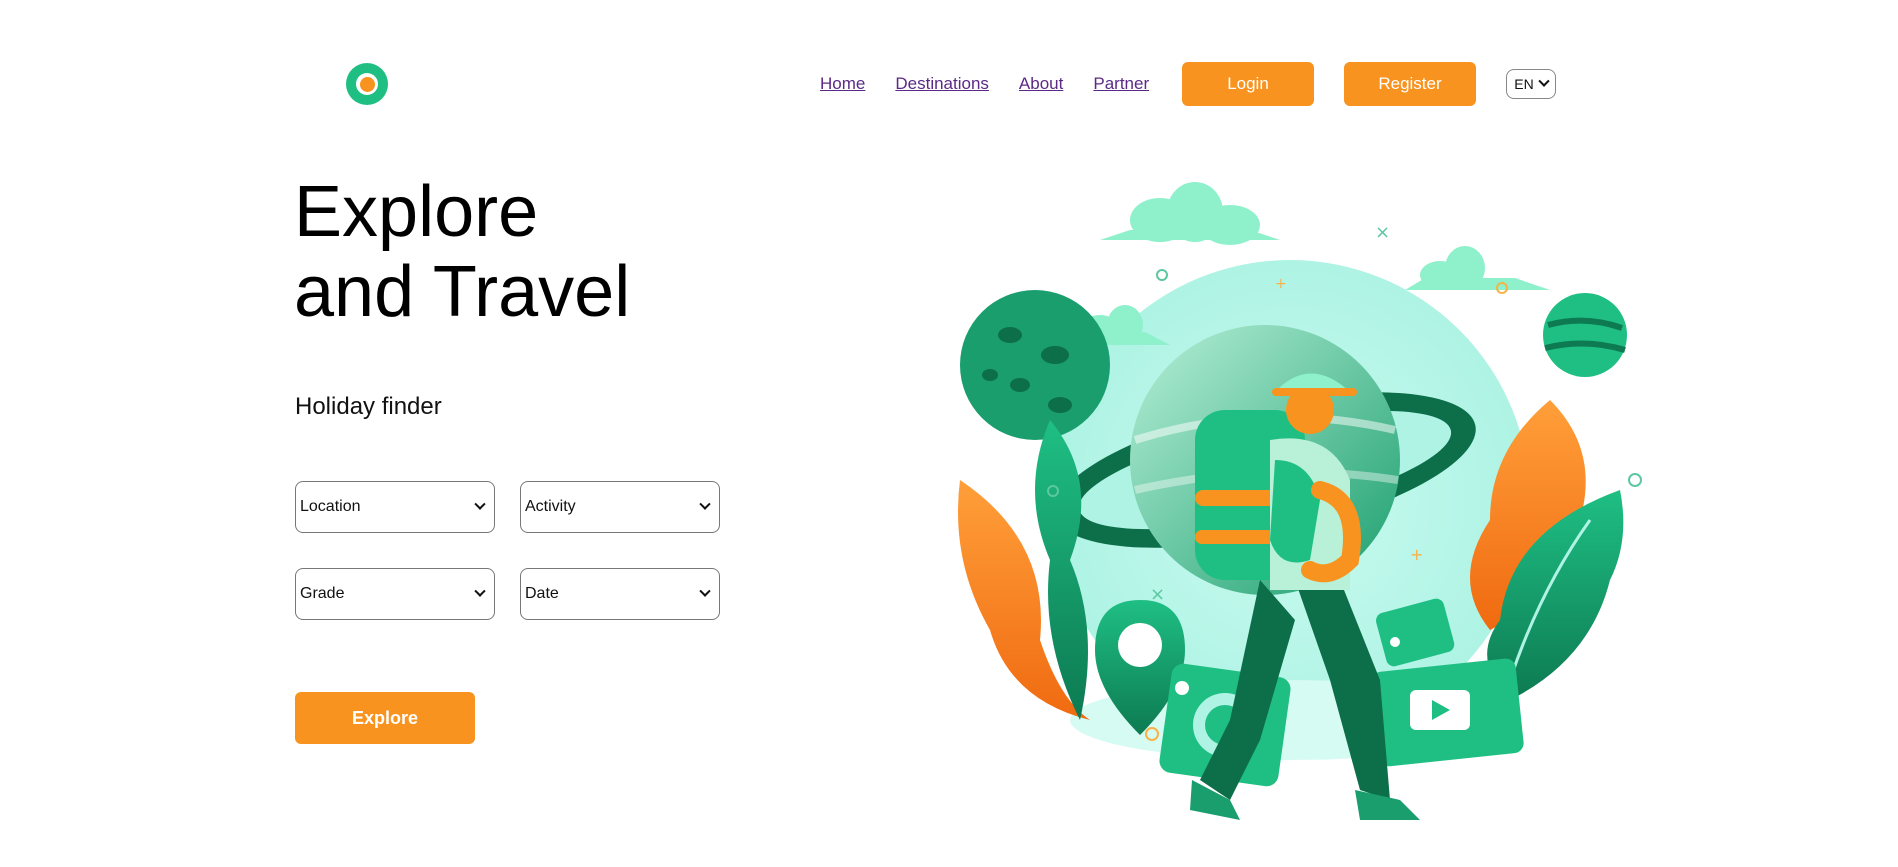 This screenshot has width=1898, height=867. I want to click on language-select: EN, so click(1531, 84).